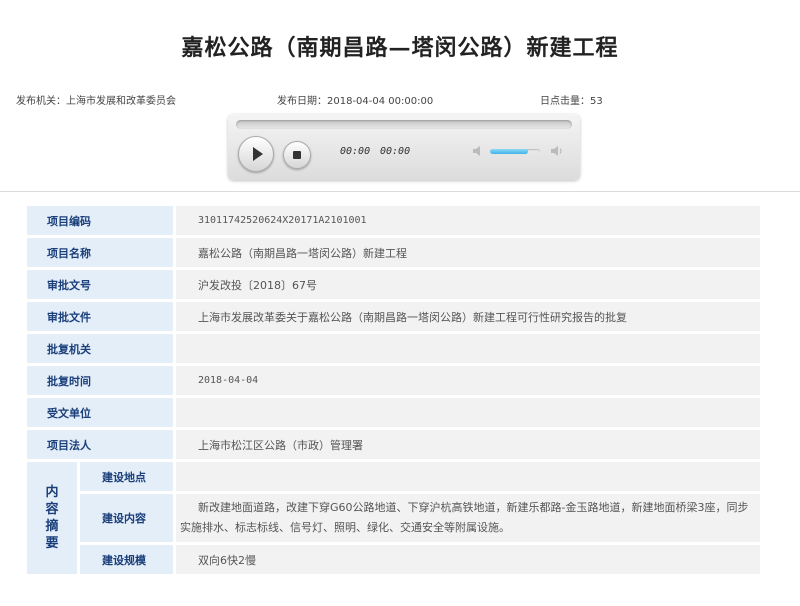 The image size is (800, 606). I want to click on publish-date: 发布日期：2018-04-04 00:00:00, so click(355, 99).